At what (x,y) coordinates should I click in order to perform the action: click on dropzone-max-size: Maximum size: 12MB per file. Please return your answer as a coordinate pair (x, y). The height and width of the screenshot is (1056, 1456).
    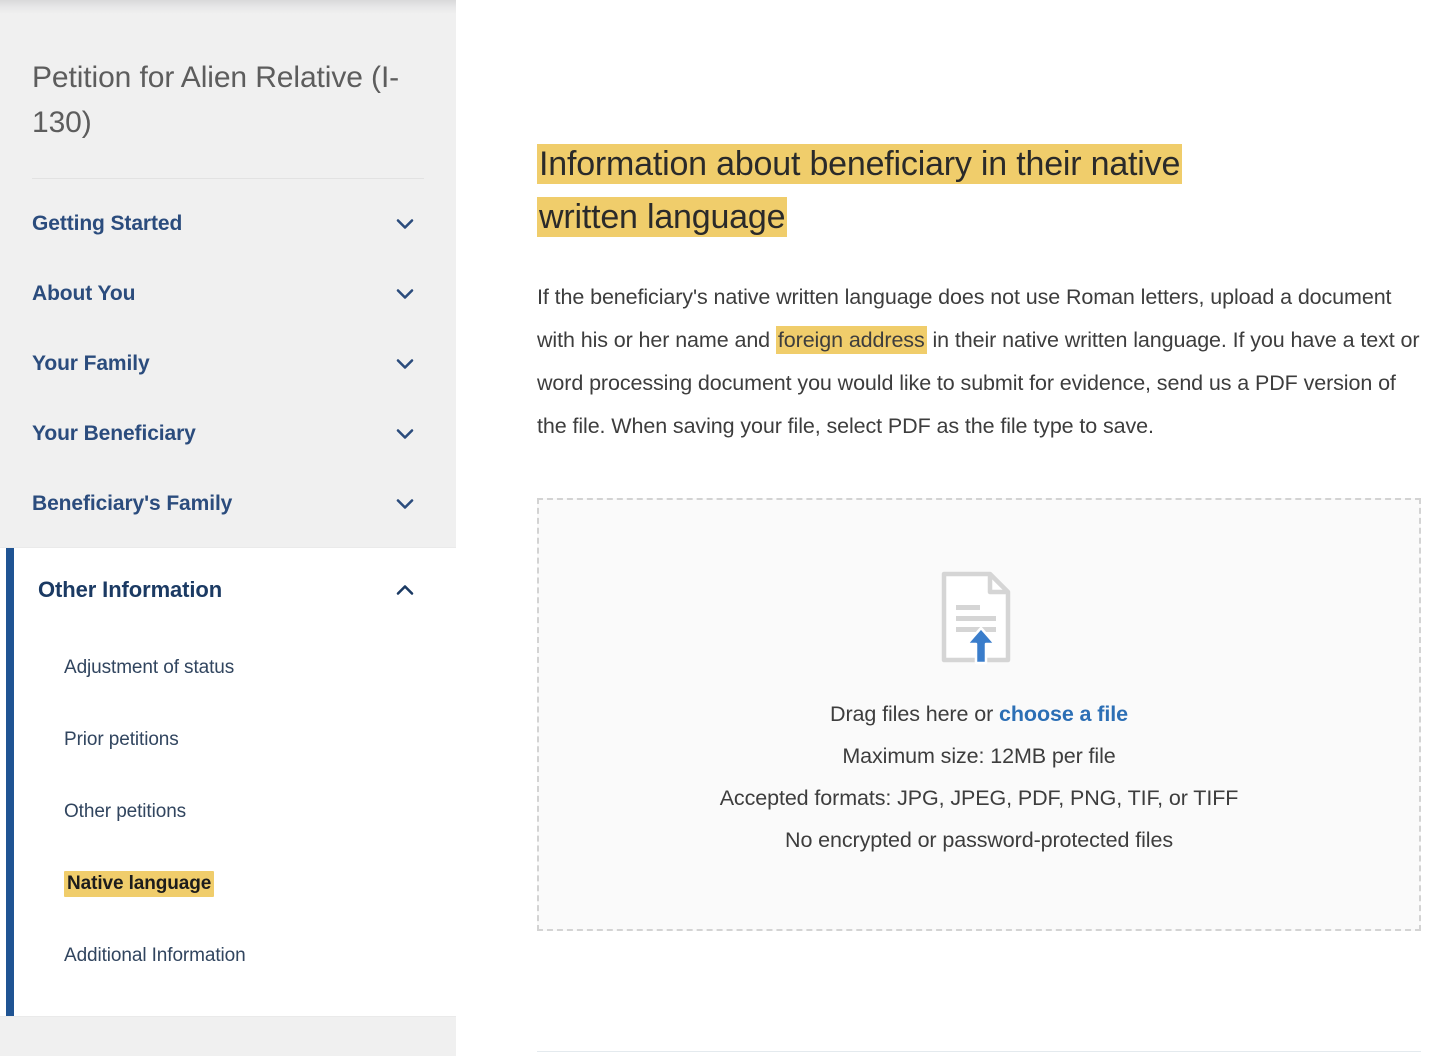
    Looking at the image, I should click on (979, 755).